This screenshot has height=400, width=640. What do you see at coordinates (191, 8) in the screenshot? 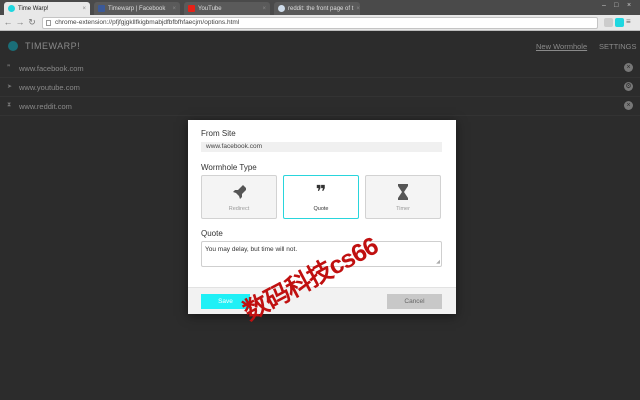
I see `youtube-favicon-icon` at bounding box center [191, 8].